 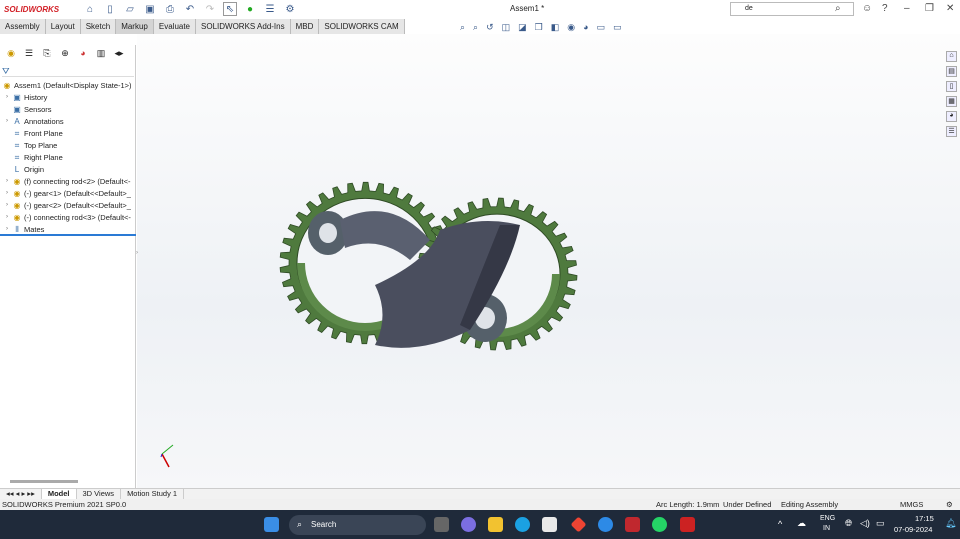 What do you see at coordinates (911, 504) in the screenshot?
I see `units-selector: MMGS` at bounding box center [911, 504].